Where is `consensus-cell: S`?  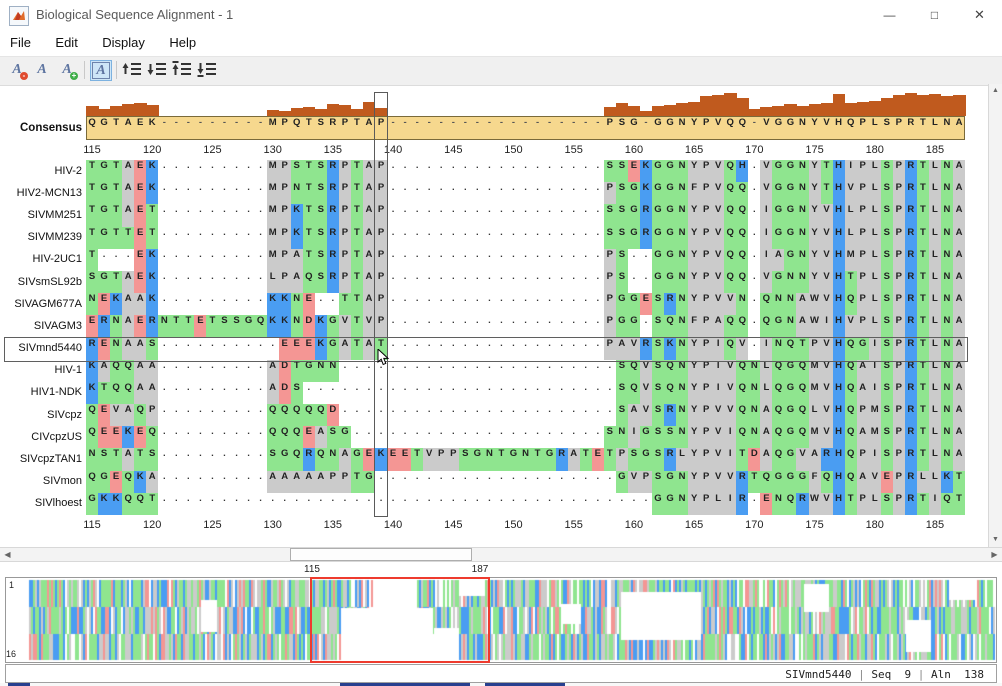 consensus-cell: S is located at coordinates (887, 129).